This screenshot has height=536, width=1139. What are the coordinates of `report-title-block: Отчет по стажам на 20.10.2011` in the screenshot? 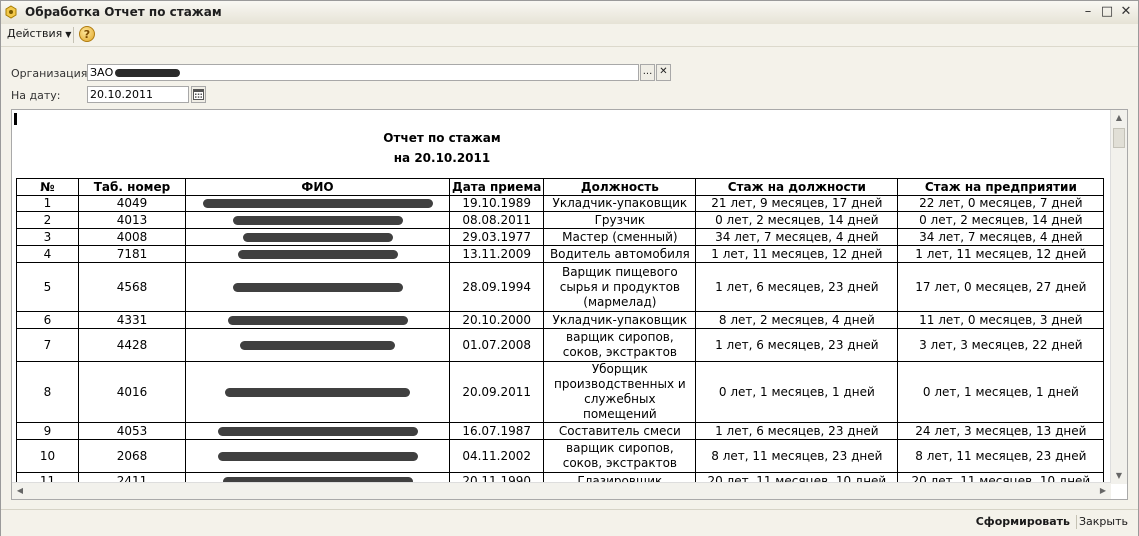 It's located at (442, 148).